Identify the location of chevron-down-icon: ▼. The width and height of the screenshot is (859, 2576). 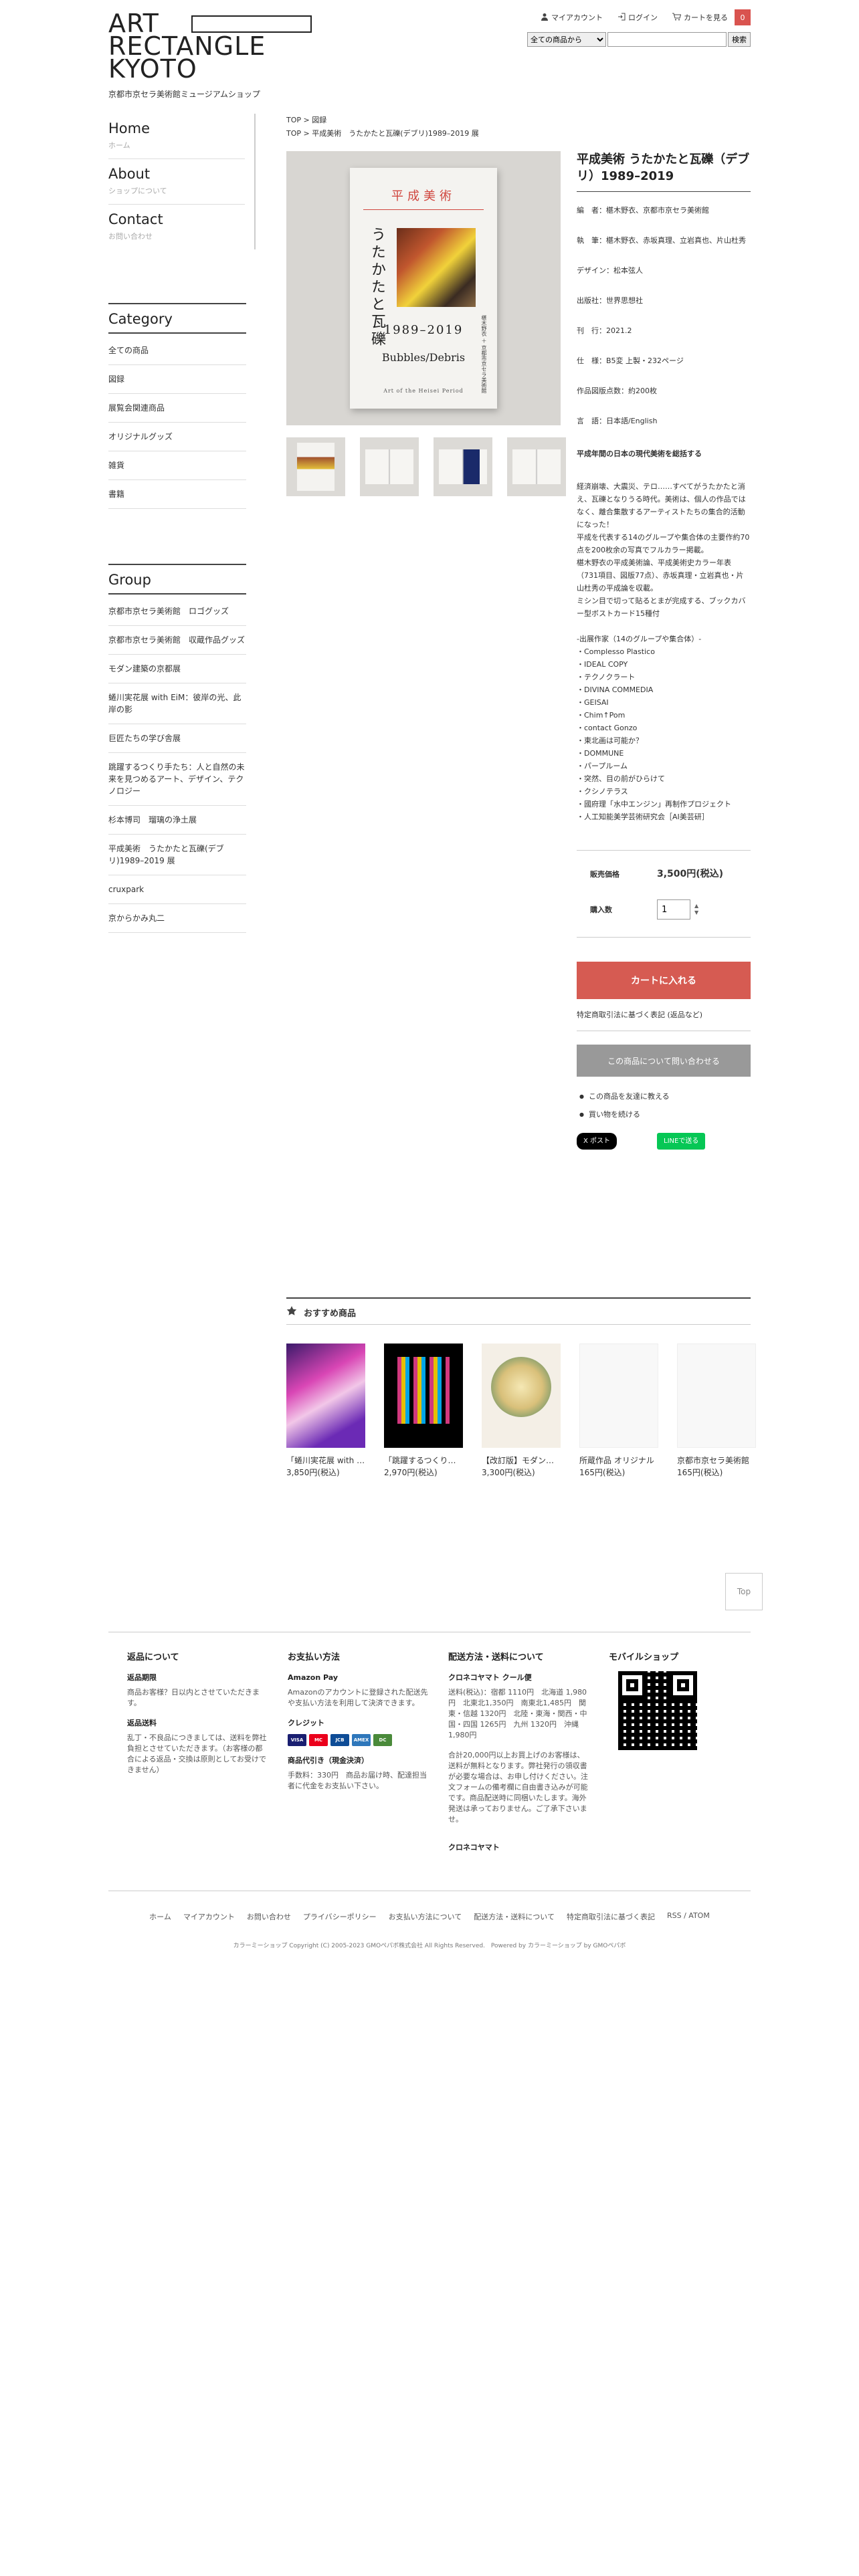
(696, 913).